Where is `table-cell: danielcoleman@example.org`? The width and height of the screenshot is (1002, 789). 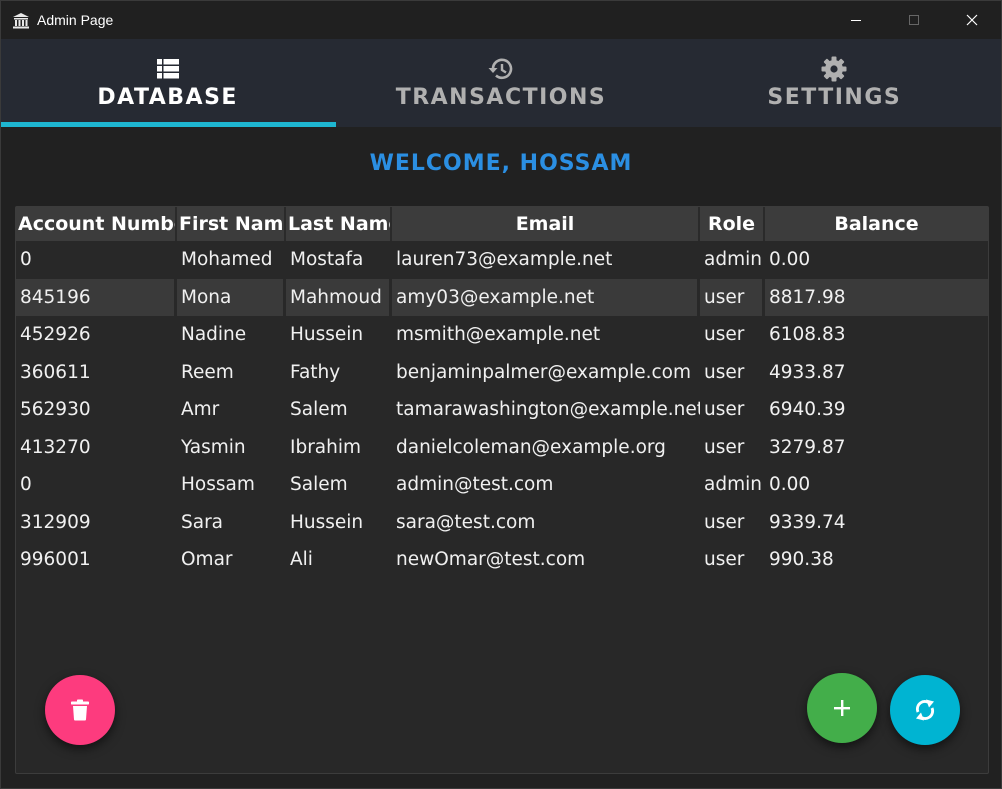
table-cell: danielcoleman@example.org is located at coordinates (531, 447).